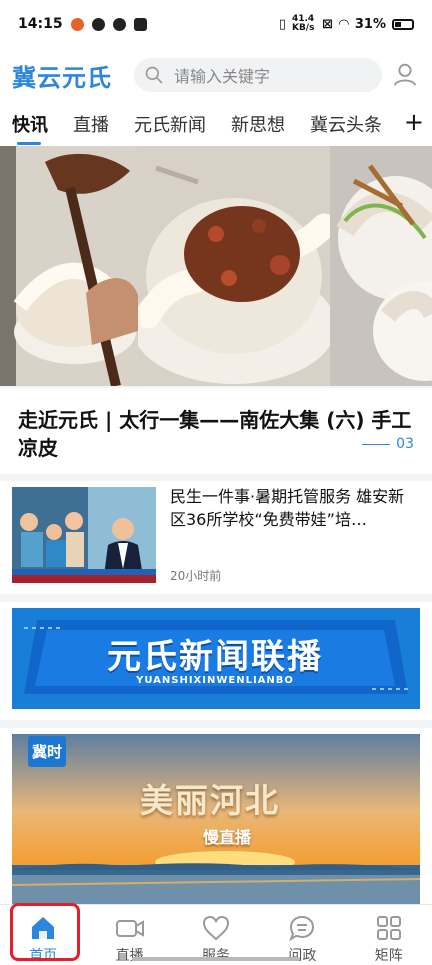 This screenshot has width=432, height=965. Describe the element at coordinates (210, 800) in the screenshot. I see `live-title: 美丽河北` at that location.